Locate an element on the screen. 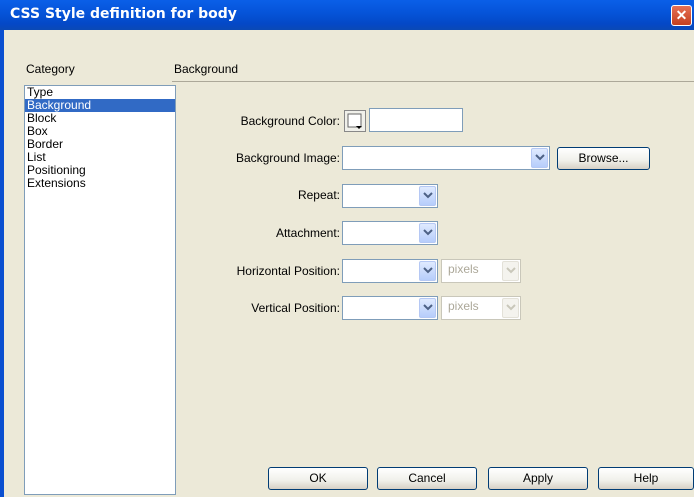 Image resolution: width=694 pixels, height=497 pixels. panel-heading: Background is located at coordinates (206, 69).